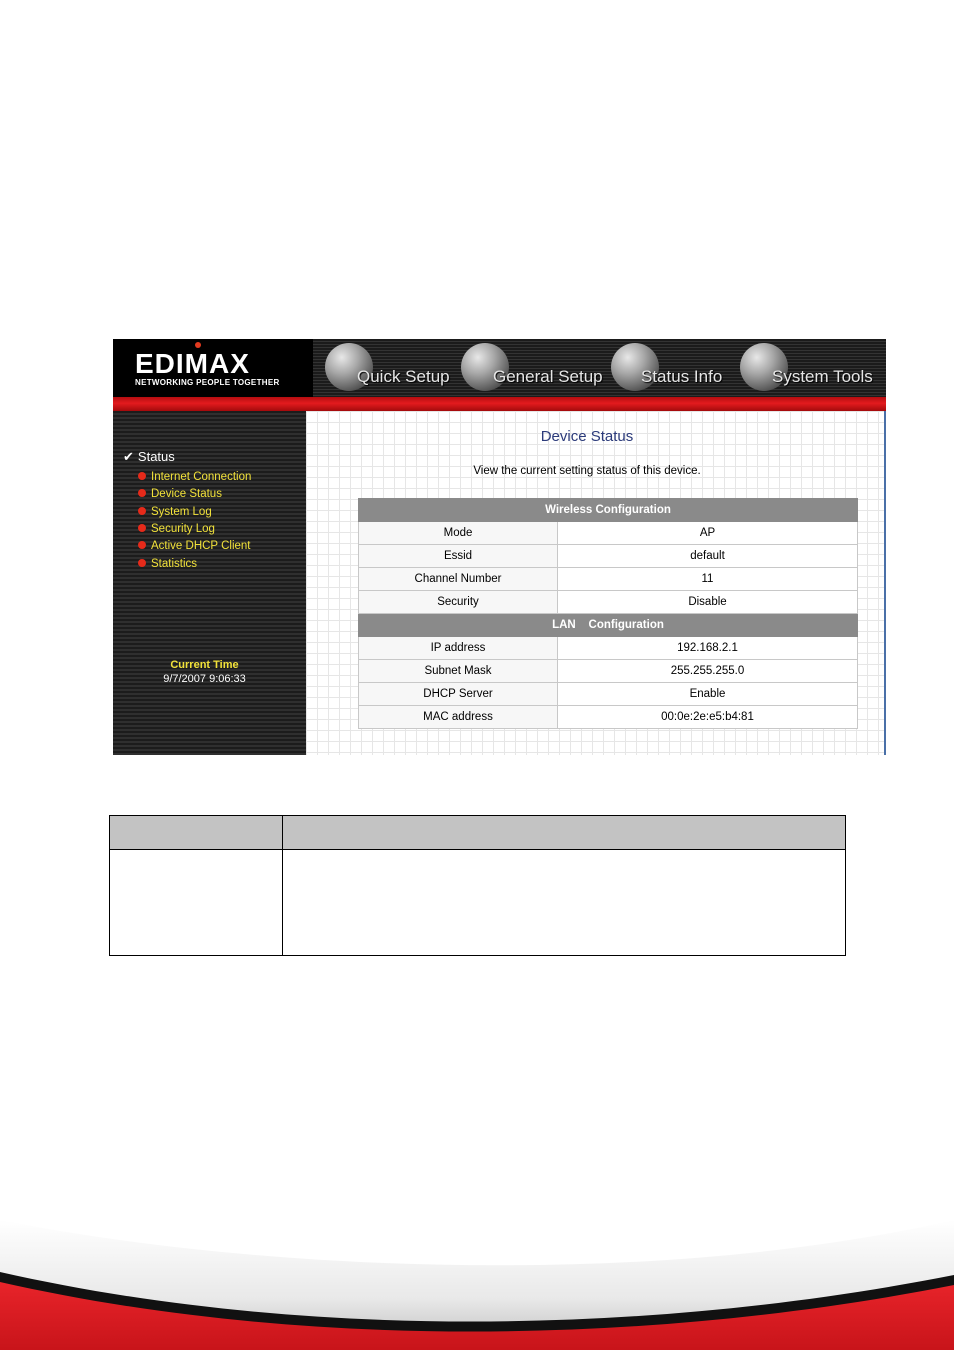 The height and width of the screenshot is (1350, 954). I want to click on lan-config-header: LAN Configuration, so click(608, 625).